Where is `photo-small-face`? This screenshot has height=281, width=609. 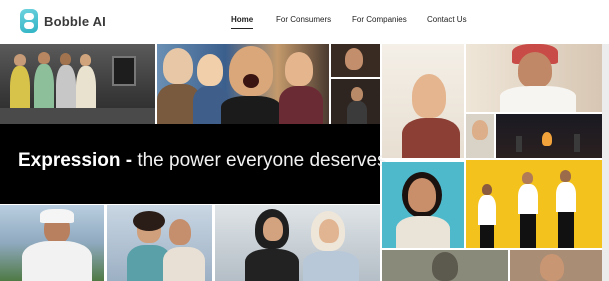 photo-small-face is located at coordinates (480, 136).